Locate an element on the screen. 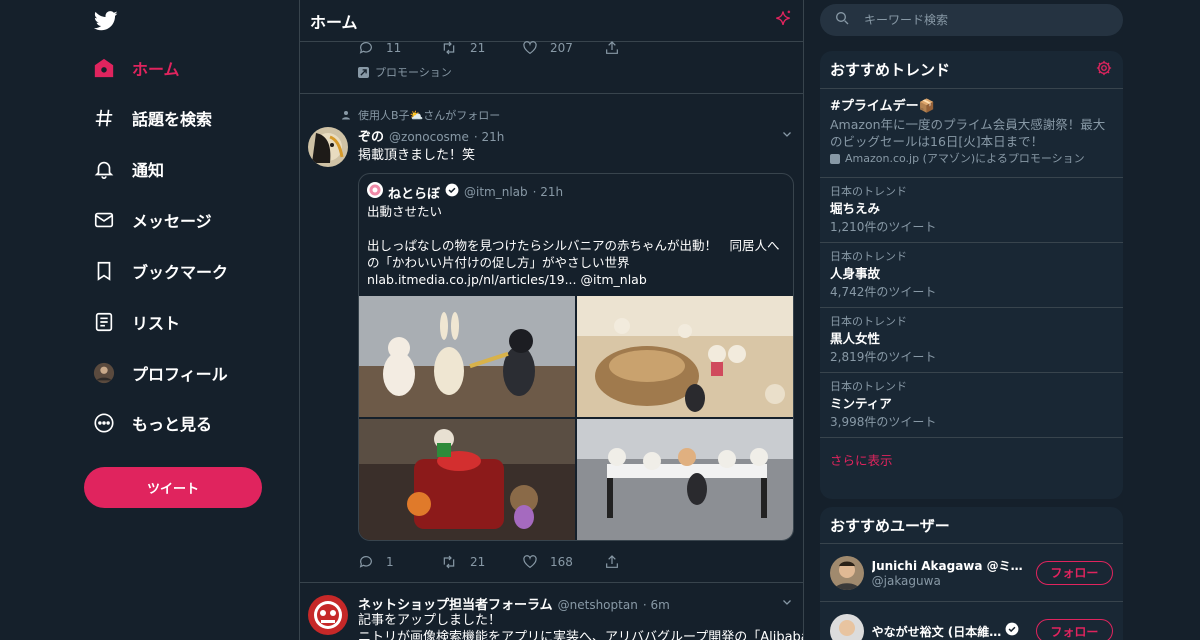 The image size is (1200, 640). envelope-icon is located at coordinates (104, 220).